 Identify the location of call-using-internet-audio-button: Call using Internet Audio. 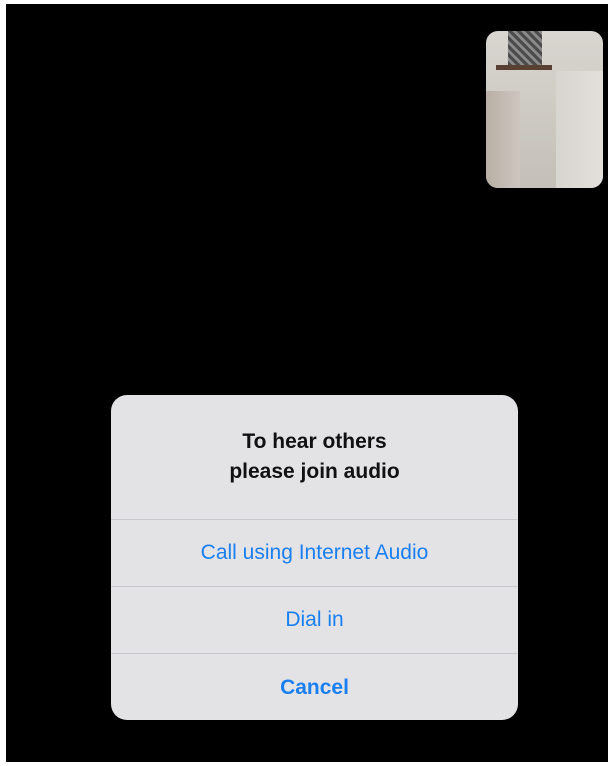
(314, 552).